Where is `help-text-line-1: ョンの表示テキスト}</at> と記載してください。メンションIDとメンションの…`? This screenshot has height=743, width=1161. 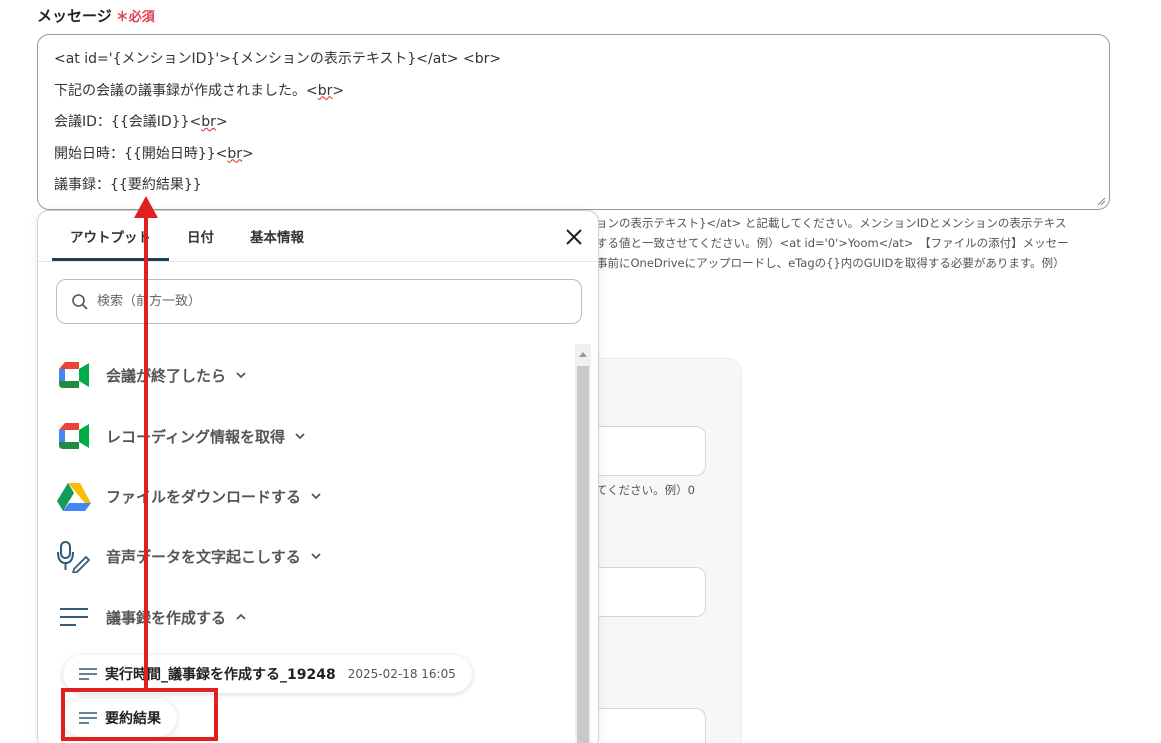
help-text-line-1: ョンの表示テキスト}</at> と記載してください。メンションIDとメンションの… is located at coordinates (831, 223).